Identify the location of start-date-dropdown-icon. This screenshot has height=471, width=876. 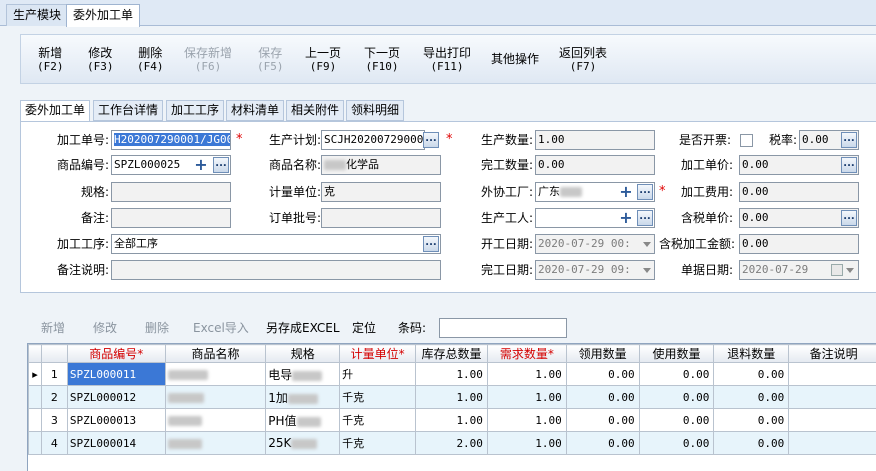
(647, 244).